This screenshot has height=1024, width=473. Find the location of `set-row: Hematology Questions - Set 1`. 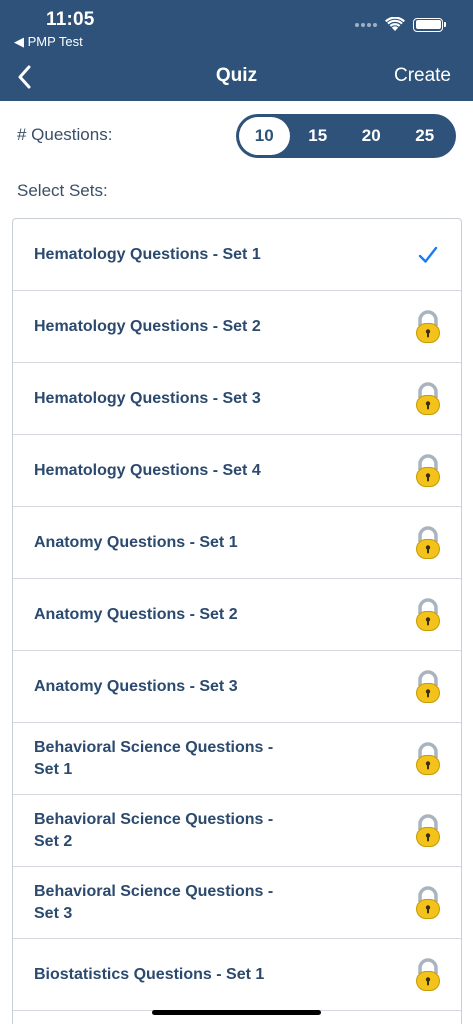

set-row: Hematology Questions - Set 1 is located at coordinates (237, 255).